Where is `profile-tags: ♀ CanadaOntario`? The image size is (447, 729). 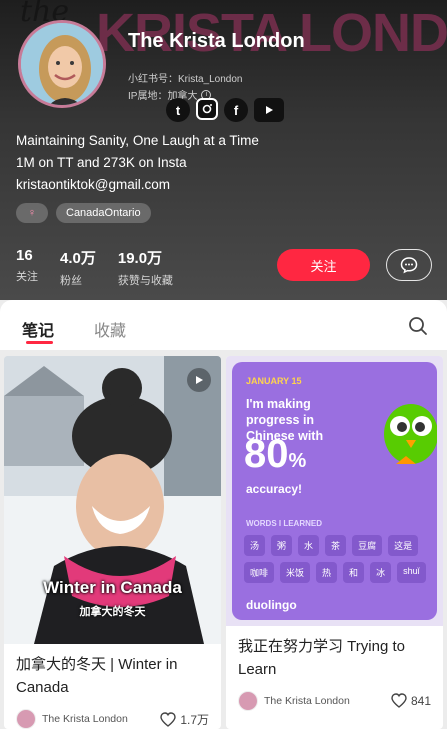
profile-tags: ♀ CanadaOntario is located at coordinates (83, 213).